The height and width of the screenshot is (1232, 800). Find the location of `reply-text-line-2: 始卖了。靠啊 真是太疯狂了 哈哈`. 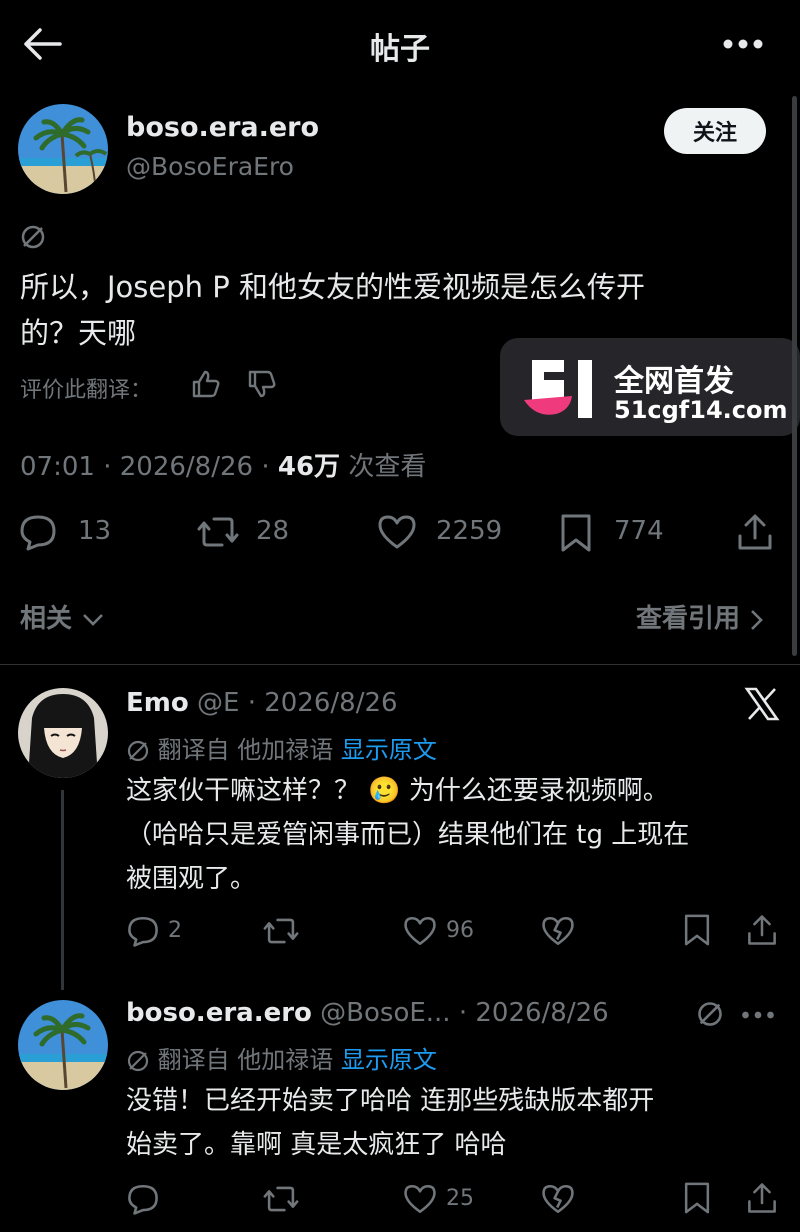

reply-text-line-2: 始卖了。靠啊 真是太疯狂了 哈哈 is located at coordinates (316, 1145).